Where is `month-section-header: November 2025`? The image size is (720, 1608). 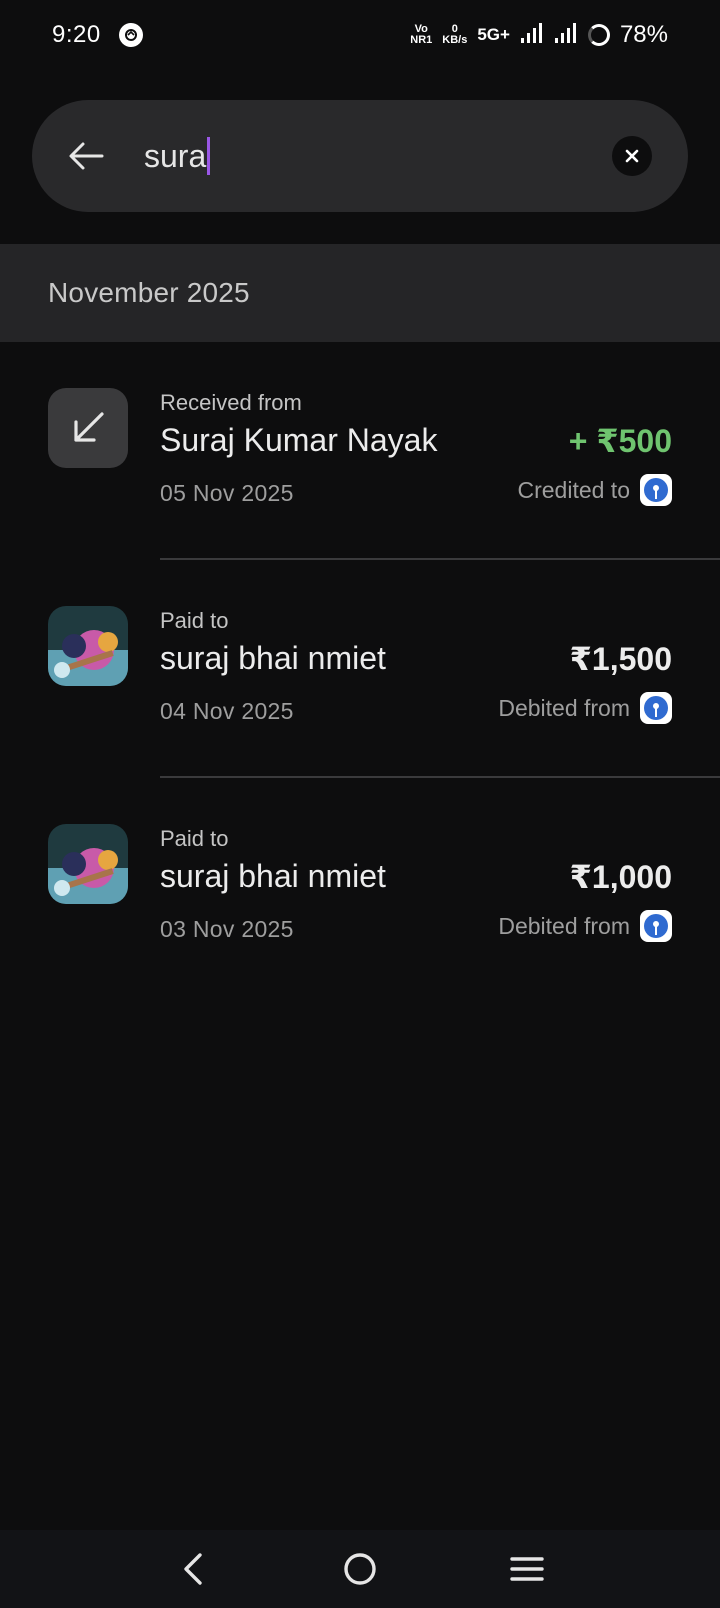
month-section-header: November 2025 is located at coordinates (360, 293).